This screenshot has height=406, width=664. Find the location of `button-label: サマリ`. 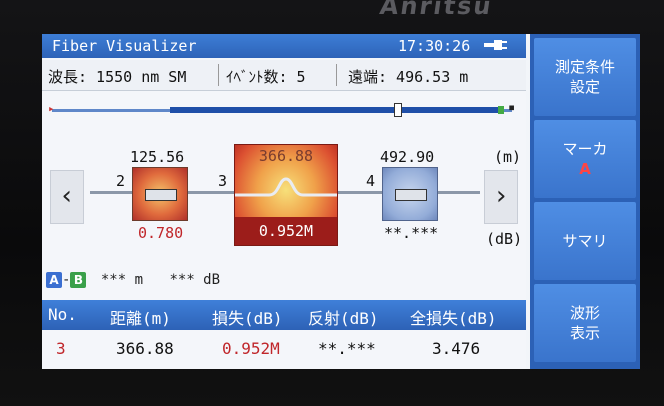

button-label: サマリ is located at coordinates (585, 241).